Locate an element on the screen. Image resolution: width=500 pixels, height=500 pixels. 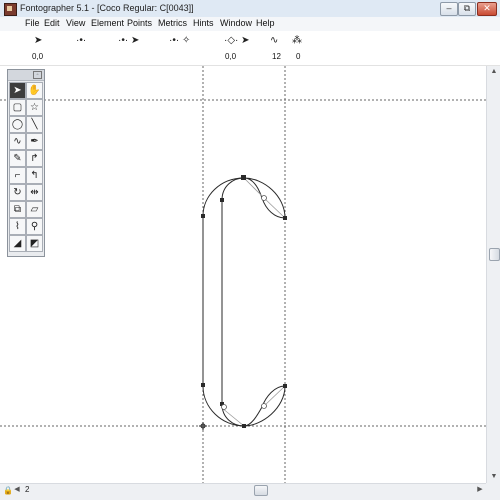
menu-metrics: Metrics is located at coordinates (172, 23).